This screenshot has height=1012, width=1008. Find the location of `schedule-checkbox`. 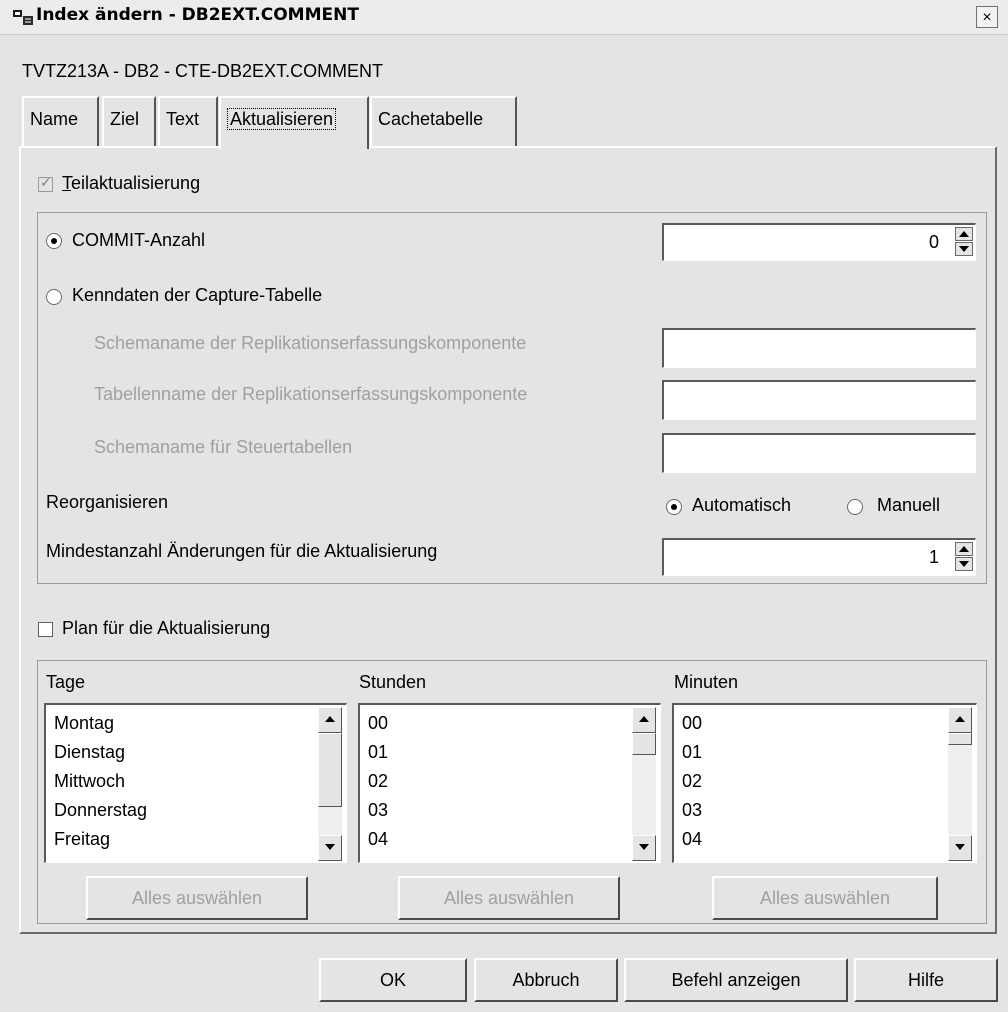

schedule-checkbox is located at coordinates (45, 629).